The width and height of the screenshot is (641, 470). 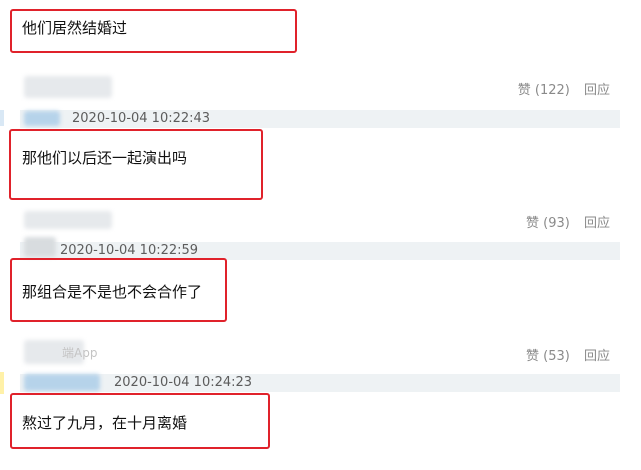 I want to click on comment-text-1: 他们居然结婚过, so click(x=75, y=28).